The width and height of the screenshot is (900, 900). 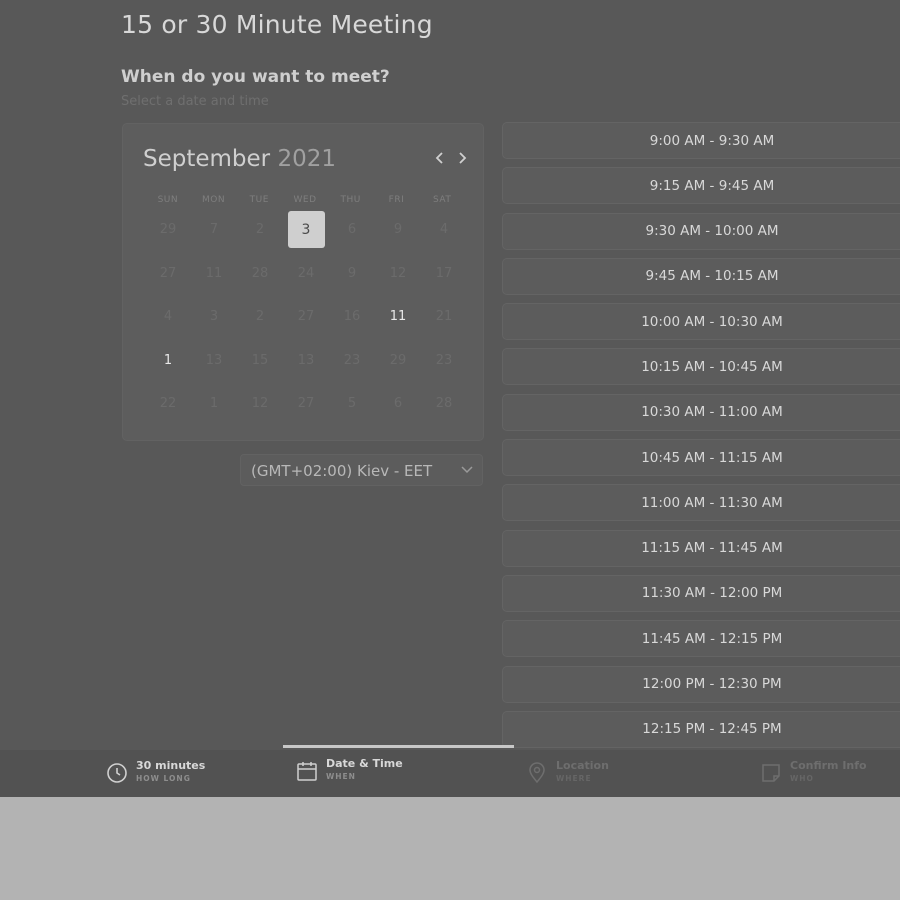 What do you see at coordinates (255, 77) in the screenshot?
I see `section-heading: When do you want to meet?` at bounding box center [255, 77].